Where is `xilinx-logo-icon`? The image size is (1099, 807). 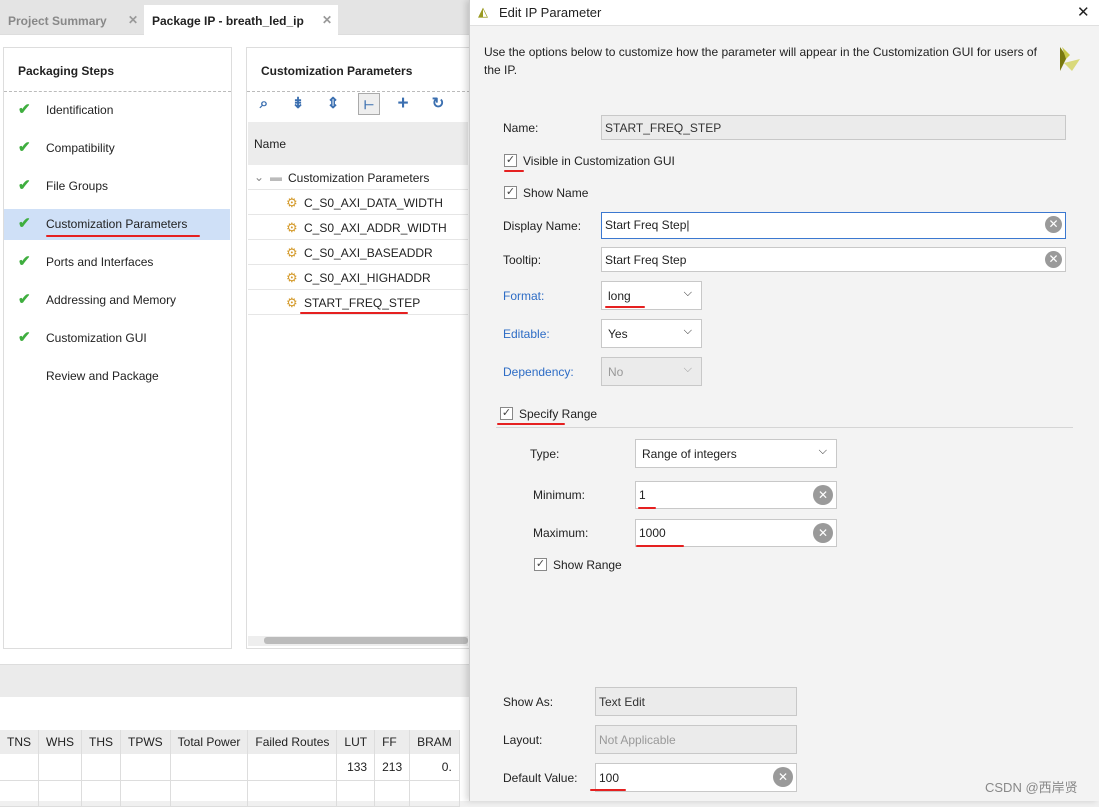 xilinx-logo-icon is located at coordinates (1067, 58).